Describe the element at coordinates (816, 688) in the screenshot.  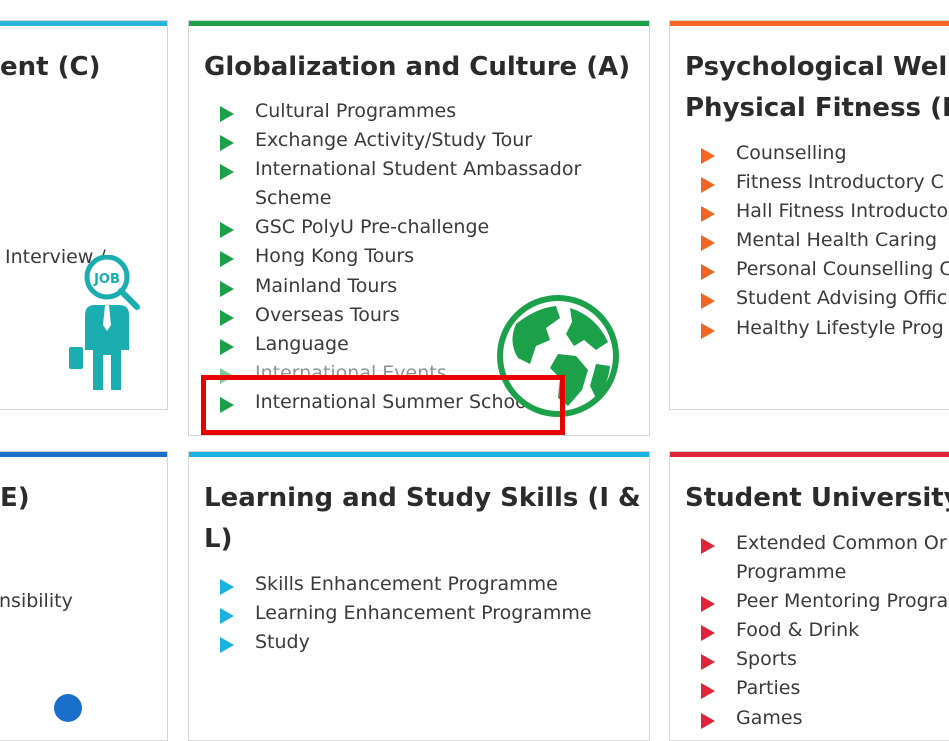
I see `list-item: Parties` at that location.